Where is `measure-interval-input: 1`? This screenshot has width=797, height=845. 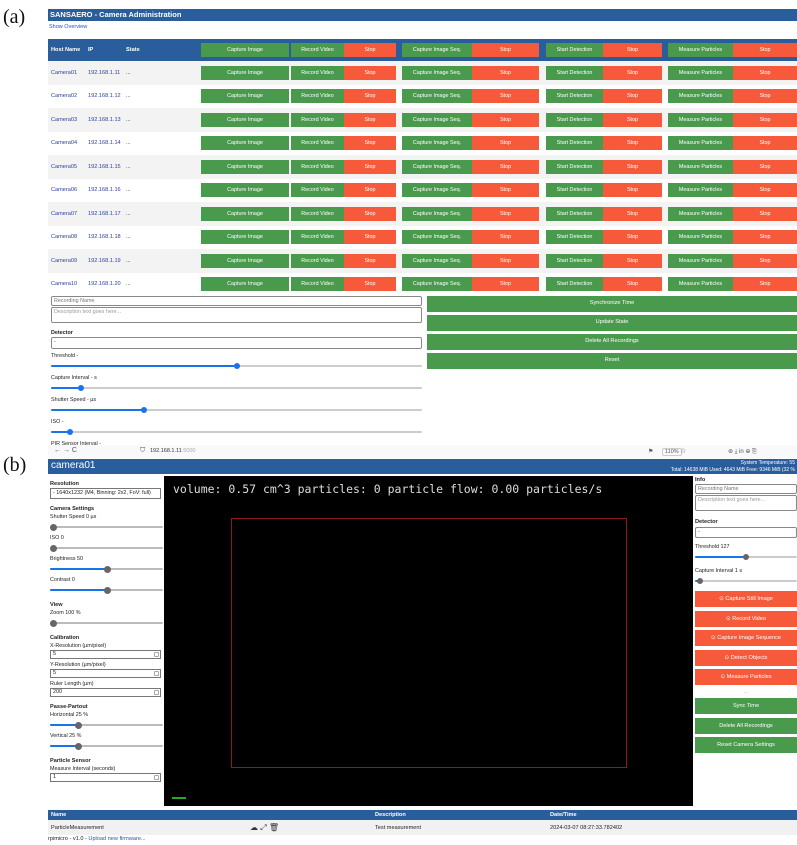
measure-interval-input: 1 is located at coordinates (105, 777).